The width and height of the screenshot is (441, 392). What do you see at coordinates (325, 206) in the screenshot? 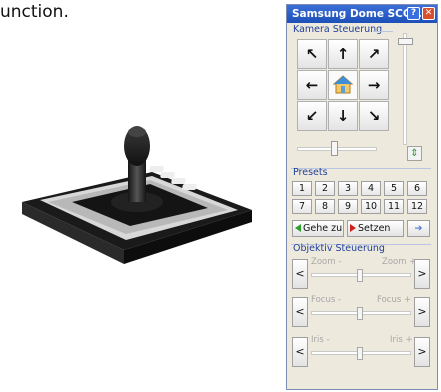
I see `preset-8-button: 8` at bounding box center [325, 206].